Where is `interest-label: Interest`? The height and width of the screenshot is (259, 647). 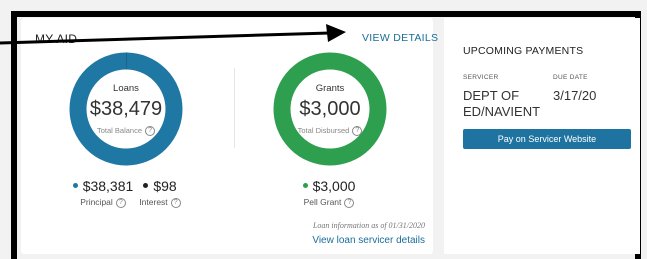 interest-label: Interest is located at coordinates (153, 202).